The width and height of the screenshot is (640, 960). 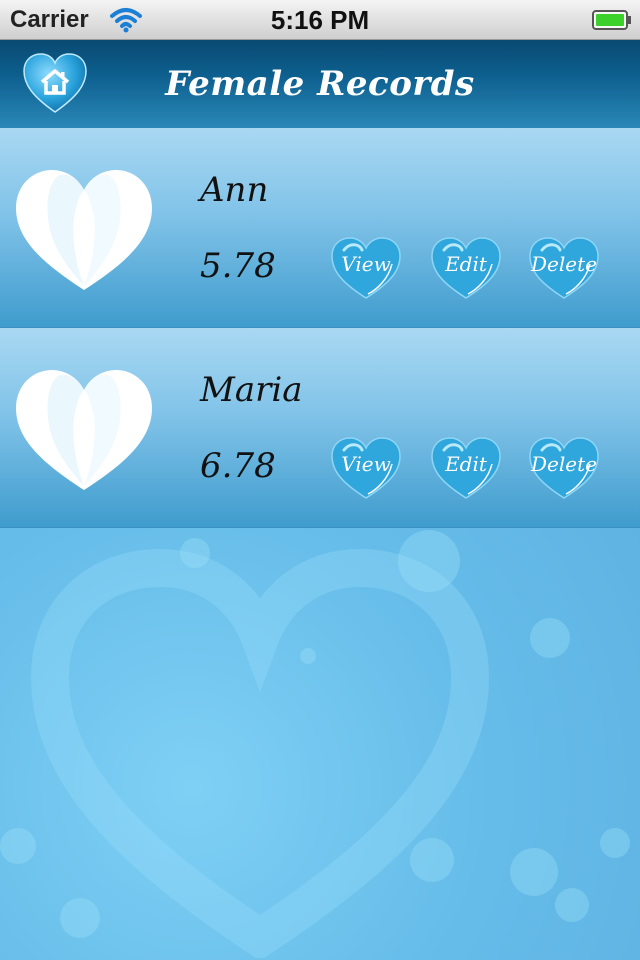 I want to click on record-name: Maria, so click(x=251, y=390).